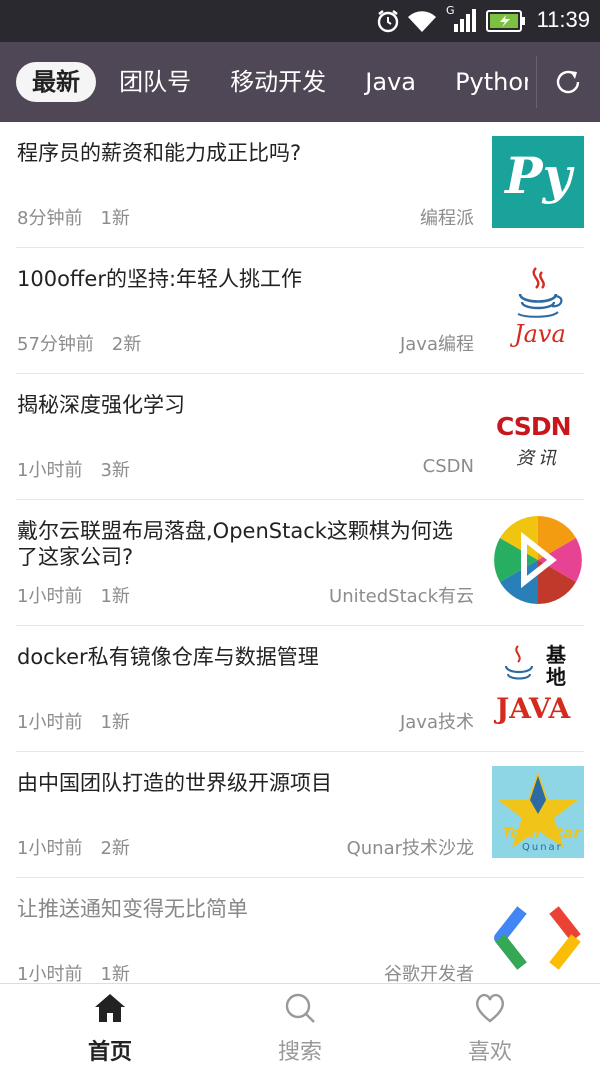 This screenshot has height=1068, width=600. I want to click on article-source: Qunar技术沙龙, so click(410, 847).